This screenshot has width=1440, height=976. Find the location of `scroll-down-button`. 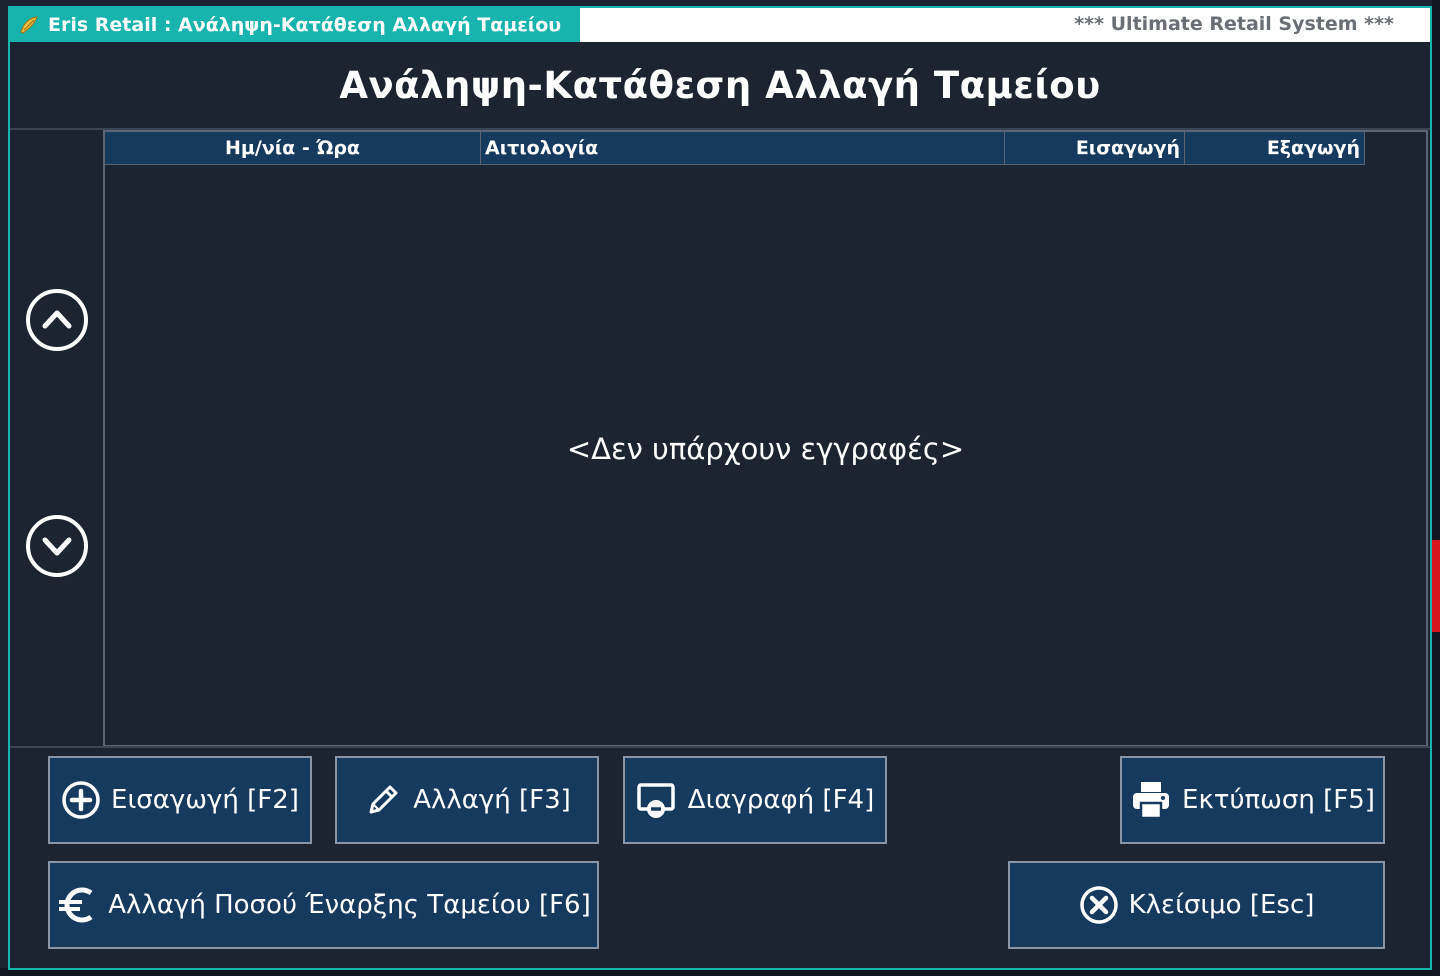

scroll-down-button is located at coordinates (57, 546).